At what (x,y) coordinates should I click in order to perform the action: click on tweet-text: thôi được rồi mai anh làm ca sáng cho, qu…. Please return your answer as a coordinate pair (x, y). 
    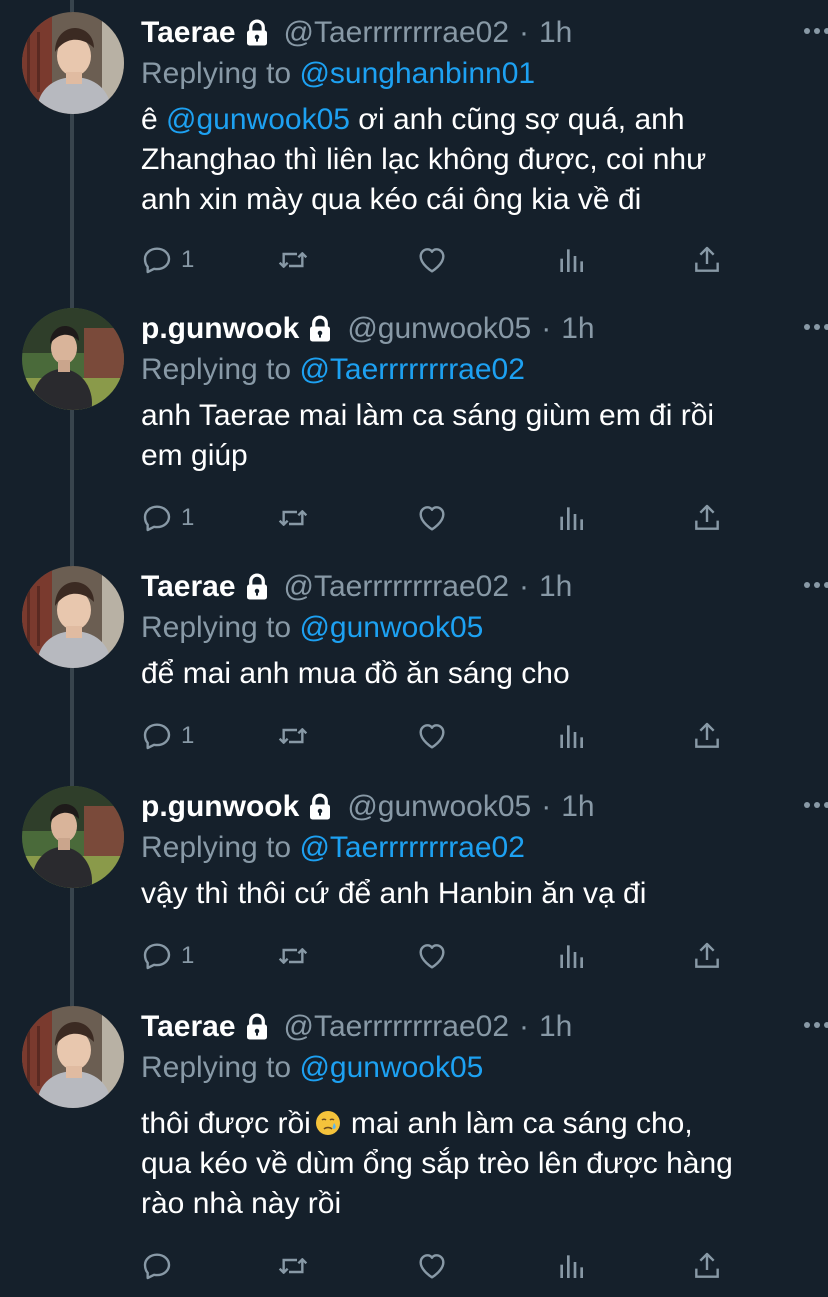
    Looking at the image, I should click on (471, 1164).